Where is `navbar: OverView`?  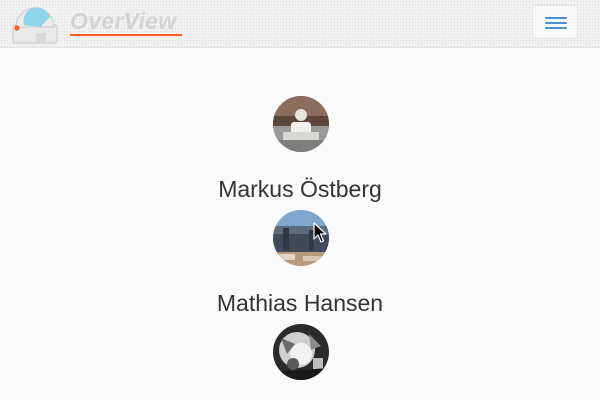
navbar: OverView is located at coordinates (300, 24).